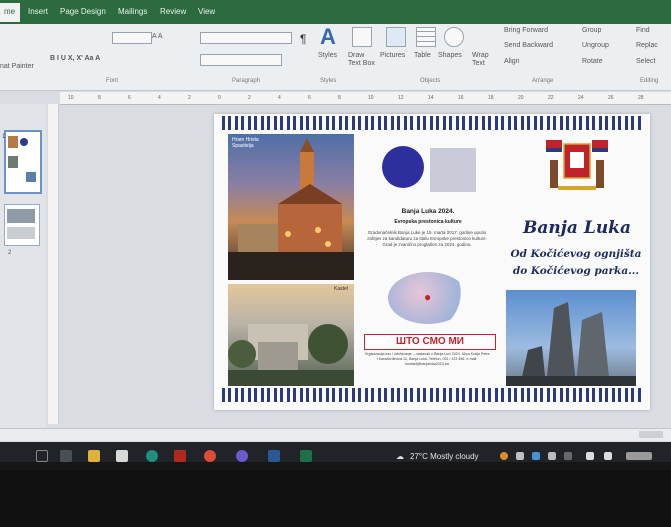  Describe the element at coordinates (10, 12) in the screenshot. I see `tab-home: me` at that location.